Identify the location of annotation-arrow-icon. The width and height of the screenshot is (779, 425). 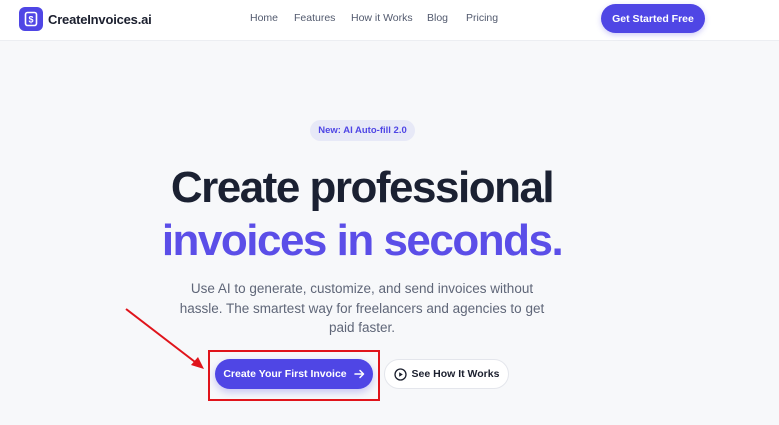
(164, 338).